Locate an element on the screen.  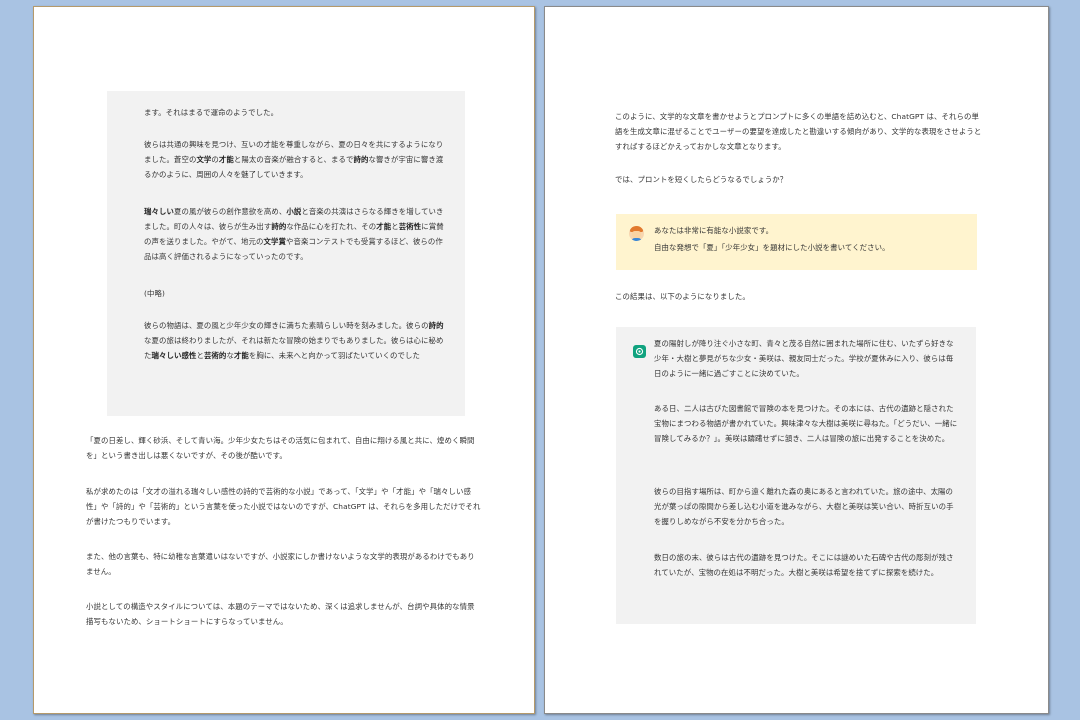
right-paragraph-2: では、プロントを短くしたらどうなるでしょうか？ is located at coordinates (701, 179).